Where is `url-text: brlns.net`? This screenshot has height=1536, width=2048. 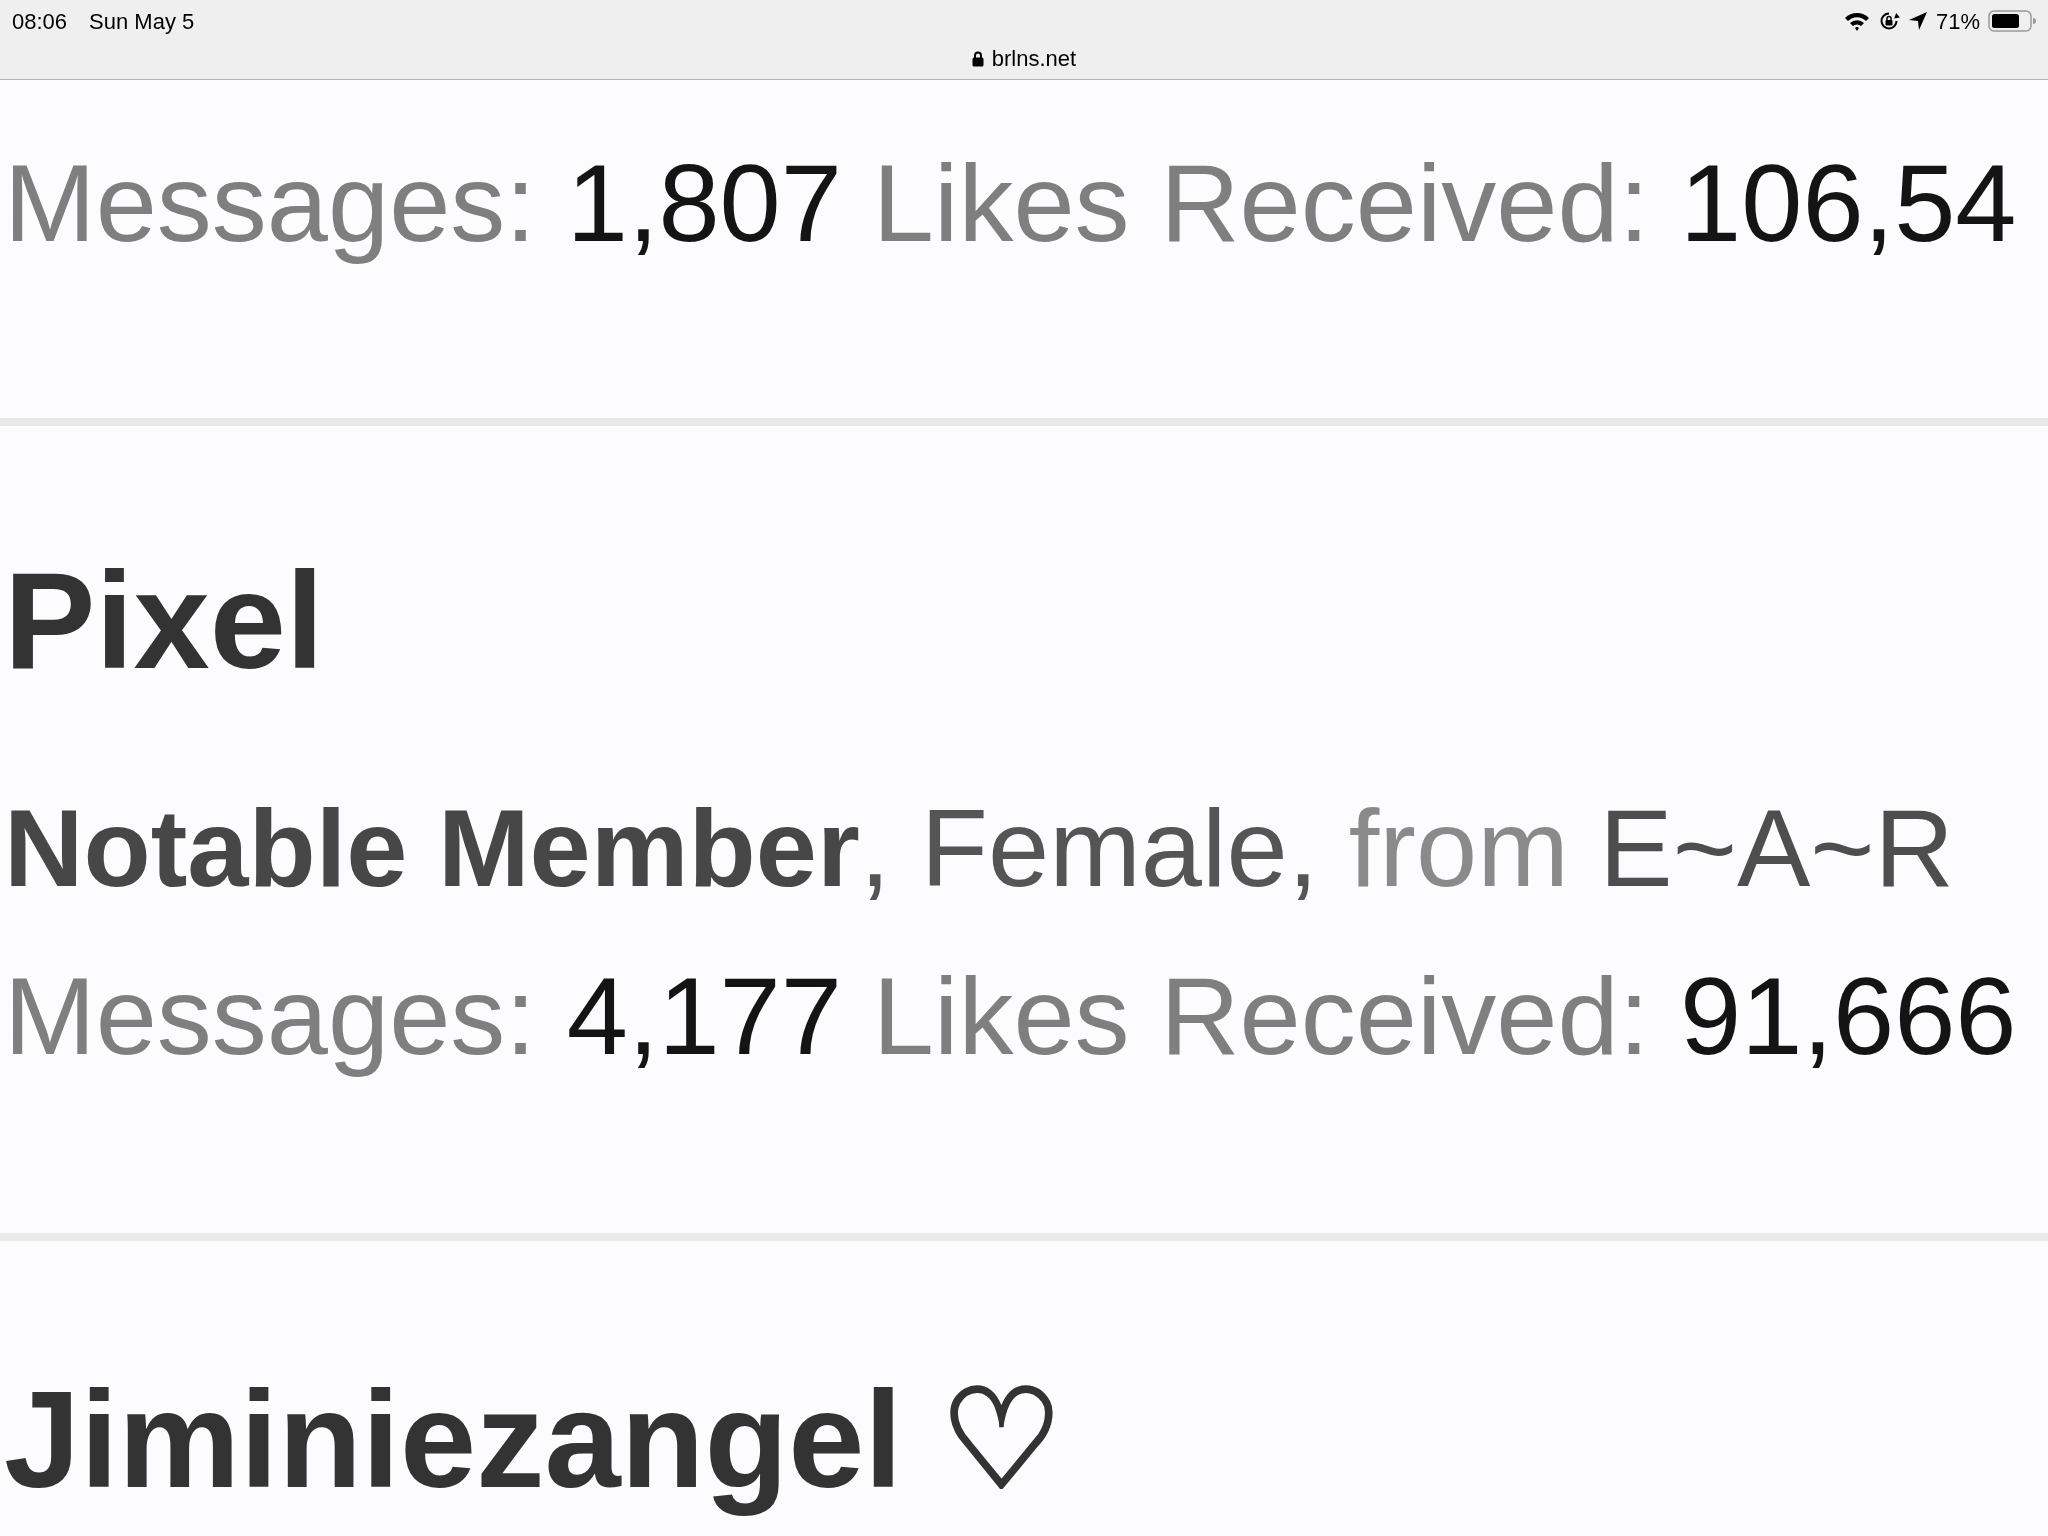
url-text: brlns.net is located at coordinates (1034, 58).